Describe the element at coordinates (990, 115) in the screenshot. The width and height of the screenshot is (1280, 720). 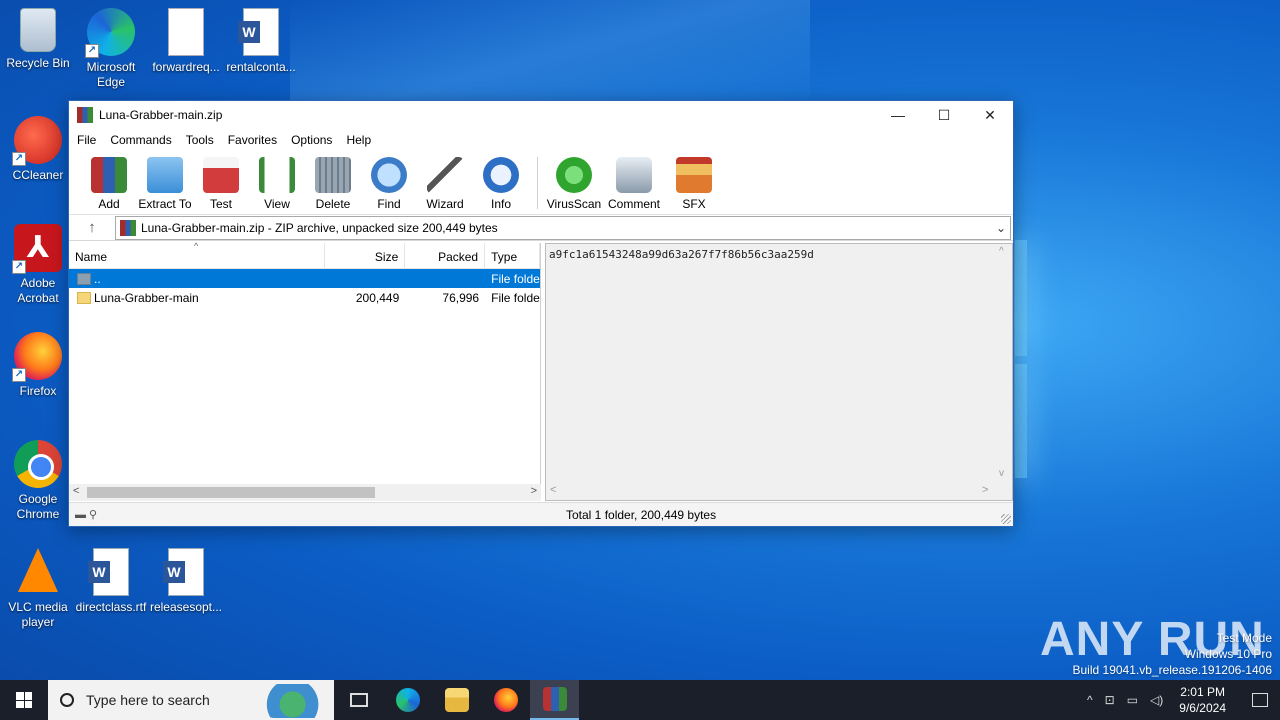
I see `close-button: ✕` at that location.